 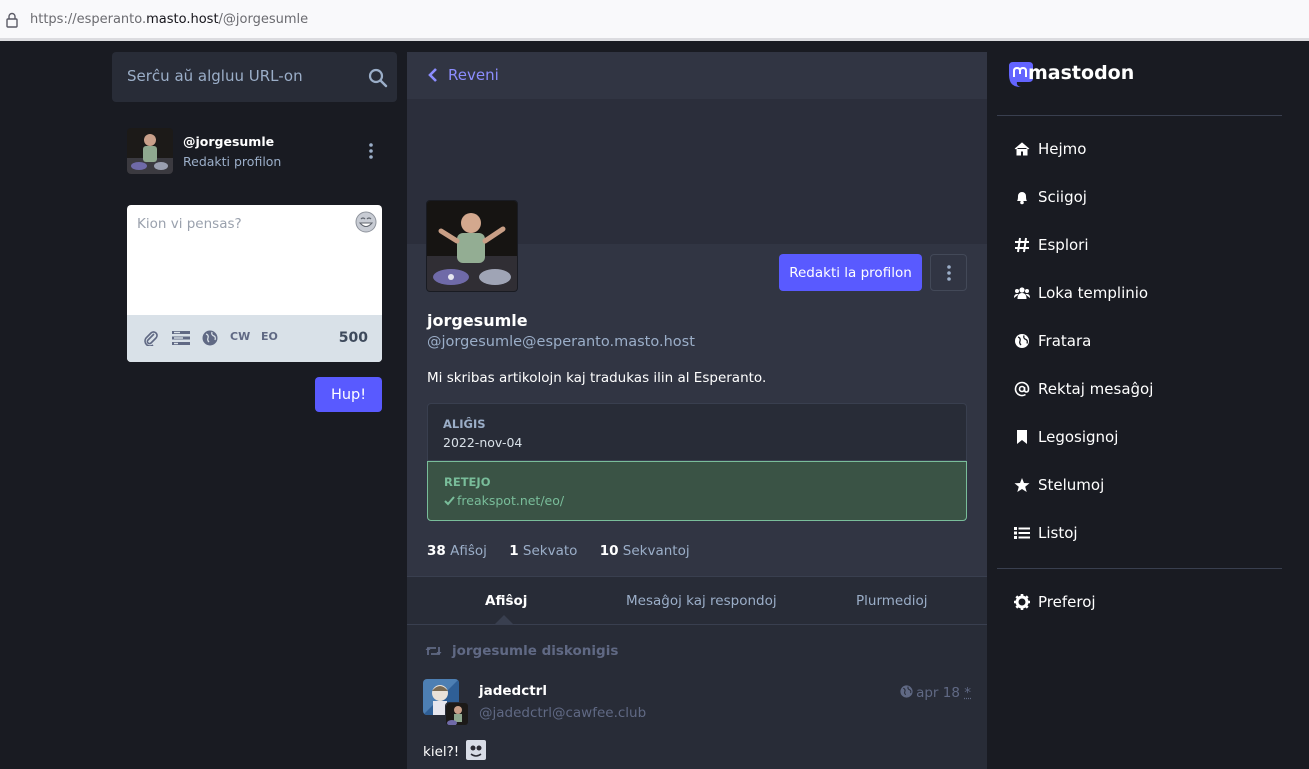 I want to click on bell-icon, so click(x=1022, y=198).